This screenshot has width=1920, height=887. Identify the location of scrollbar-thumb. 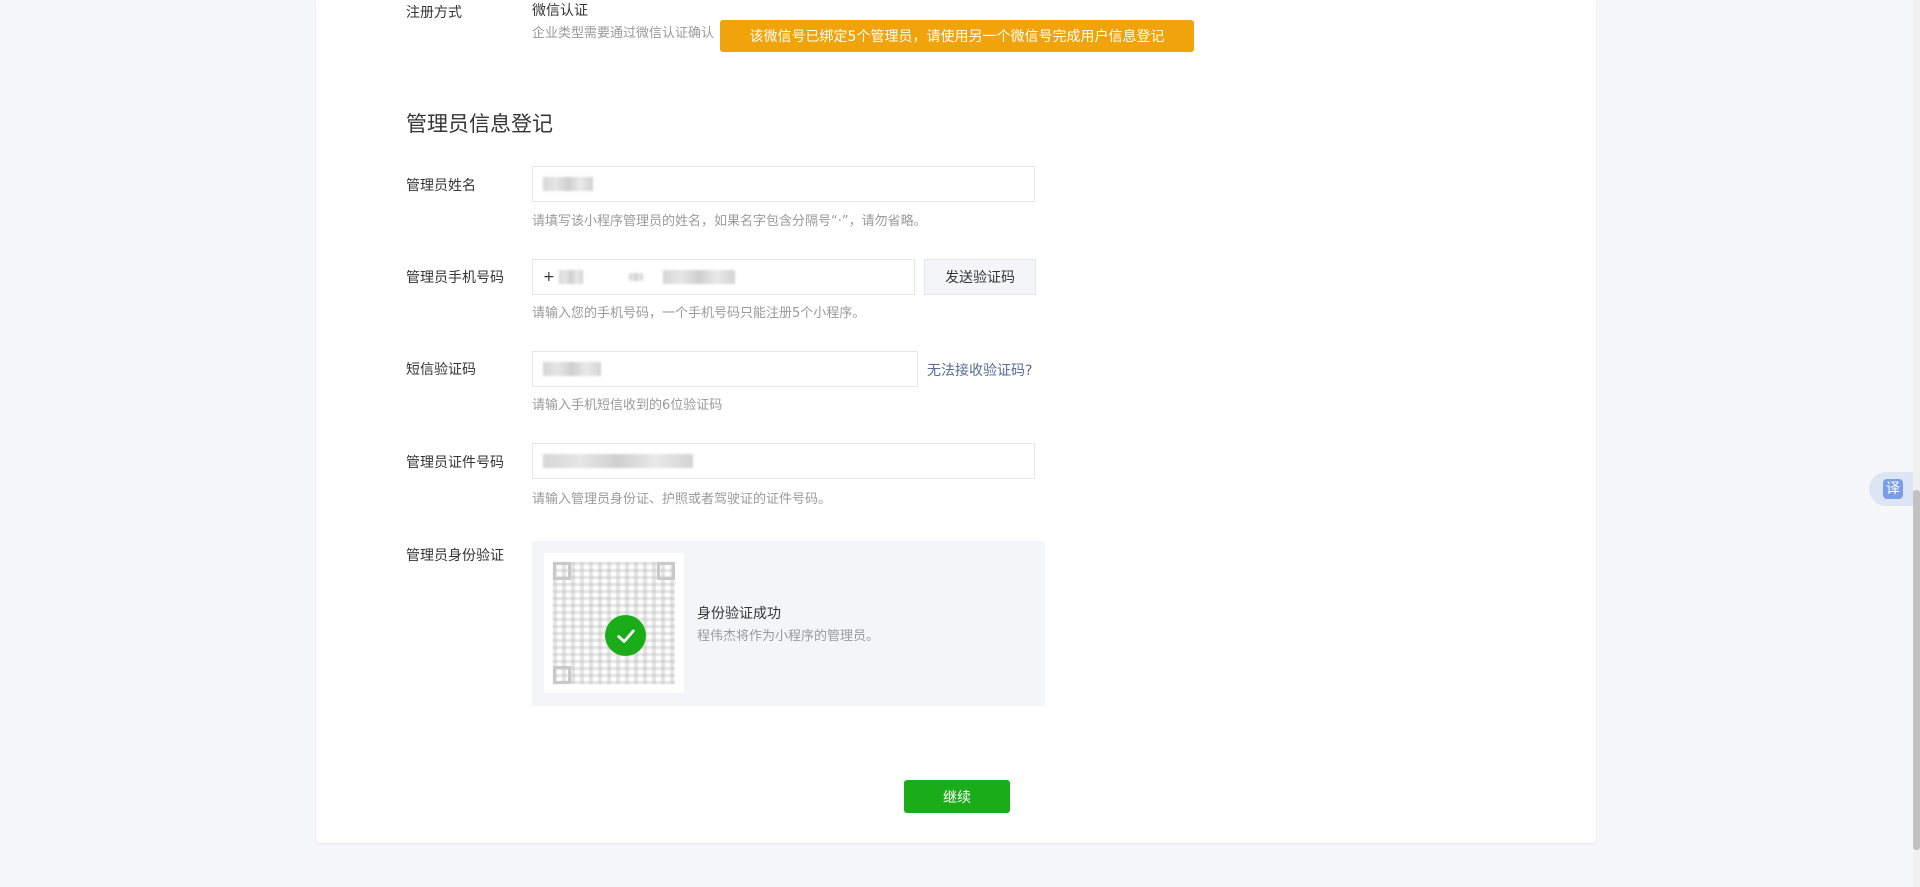
(1916, 670).